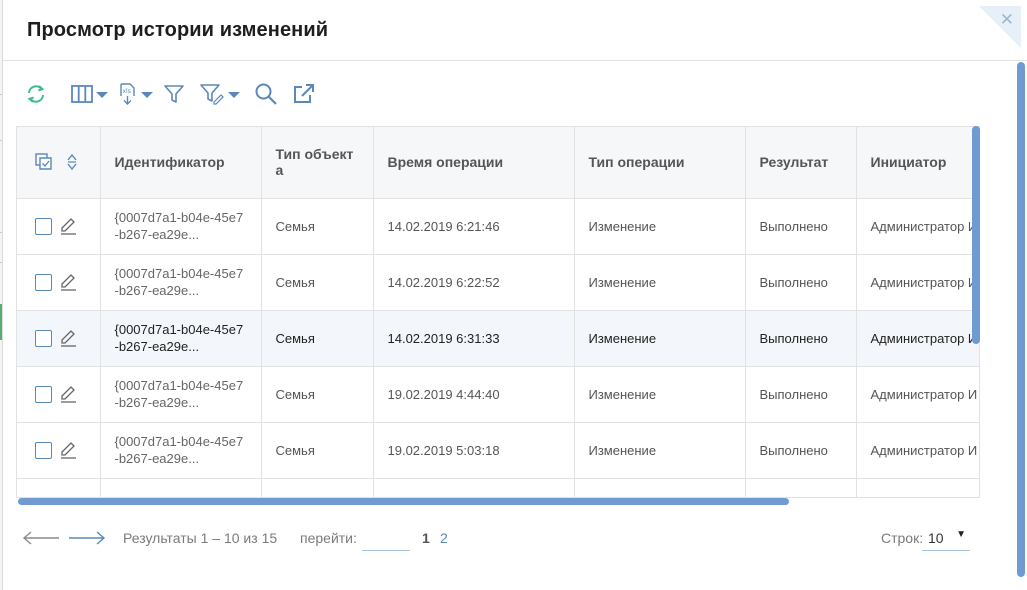 Image resolution: width=1027 pixels, height=590 pixels. I want to click on column-header-identifier: Идентификатор, so click(181, 163).